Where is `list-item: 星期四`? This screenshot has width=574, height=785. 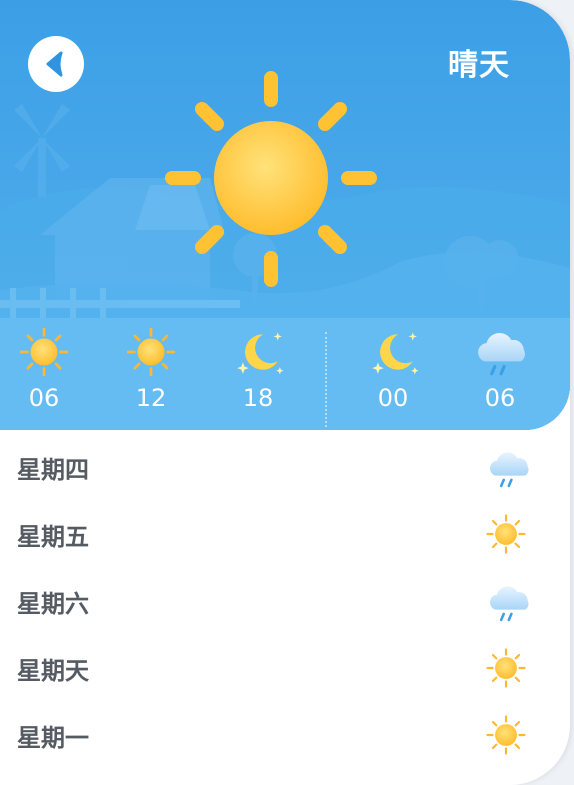 list-item: 星期四 is located at coordinates (285, 467).